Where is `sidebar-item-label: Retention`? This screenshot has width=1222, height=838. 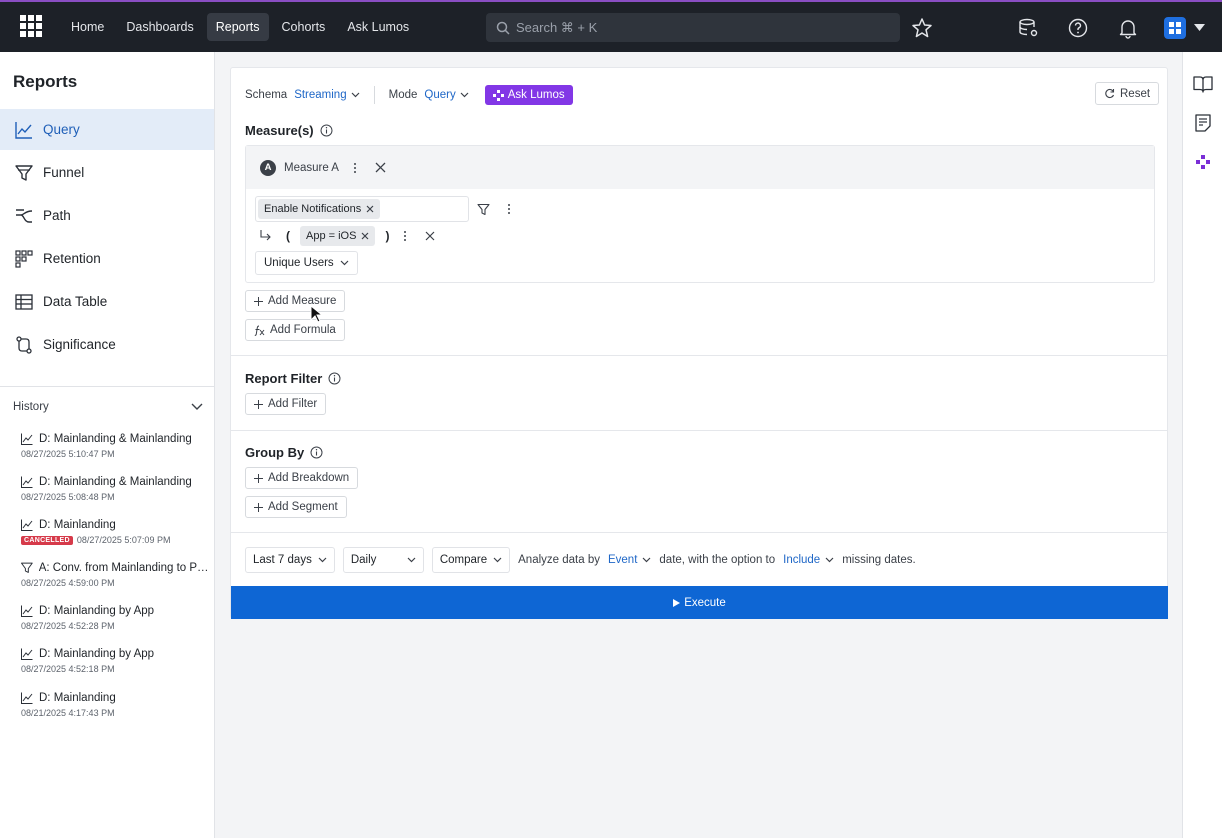
sidebar-item-label: Retention is located at coordinates (72, 258).